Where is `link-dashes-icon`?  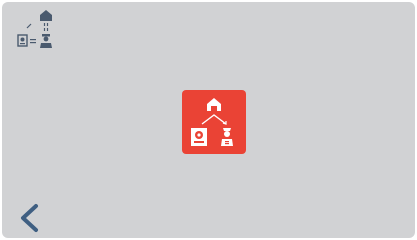
link-dashes-icon is located at coordinates (37, 28).